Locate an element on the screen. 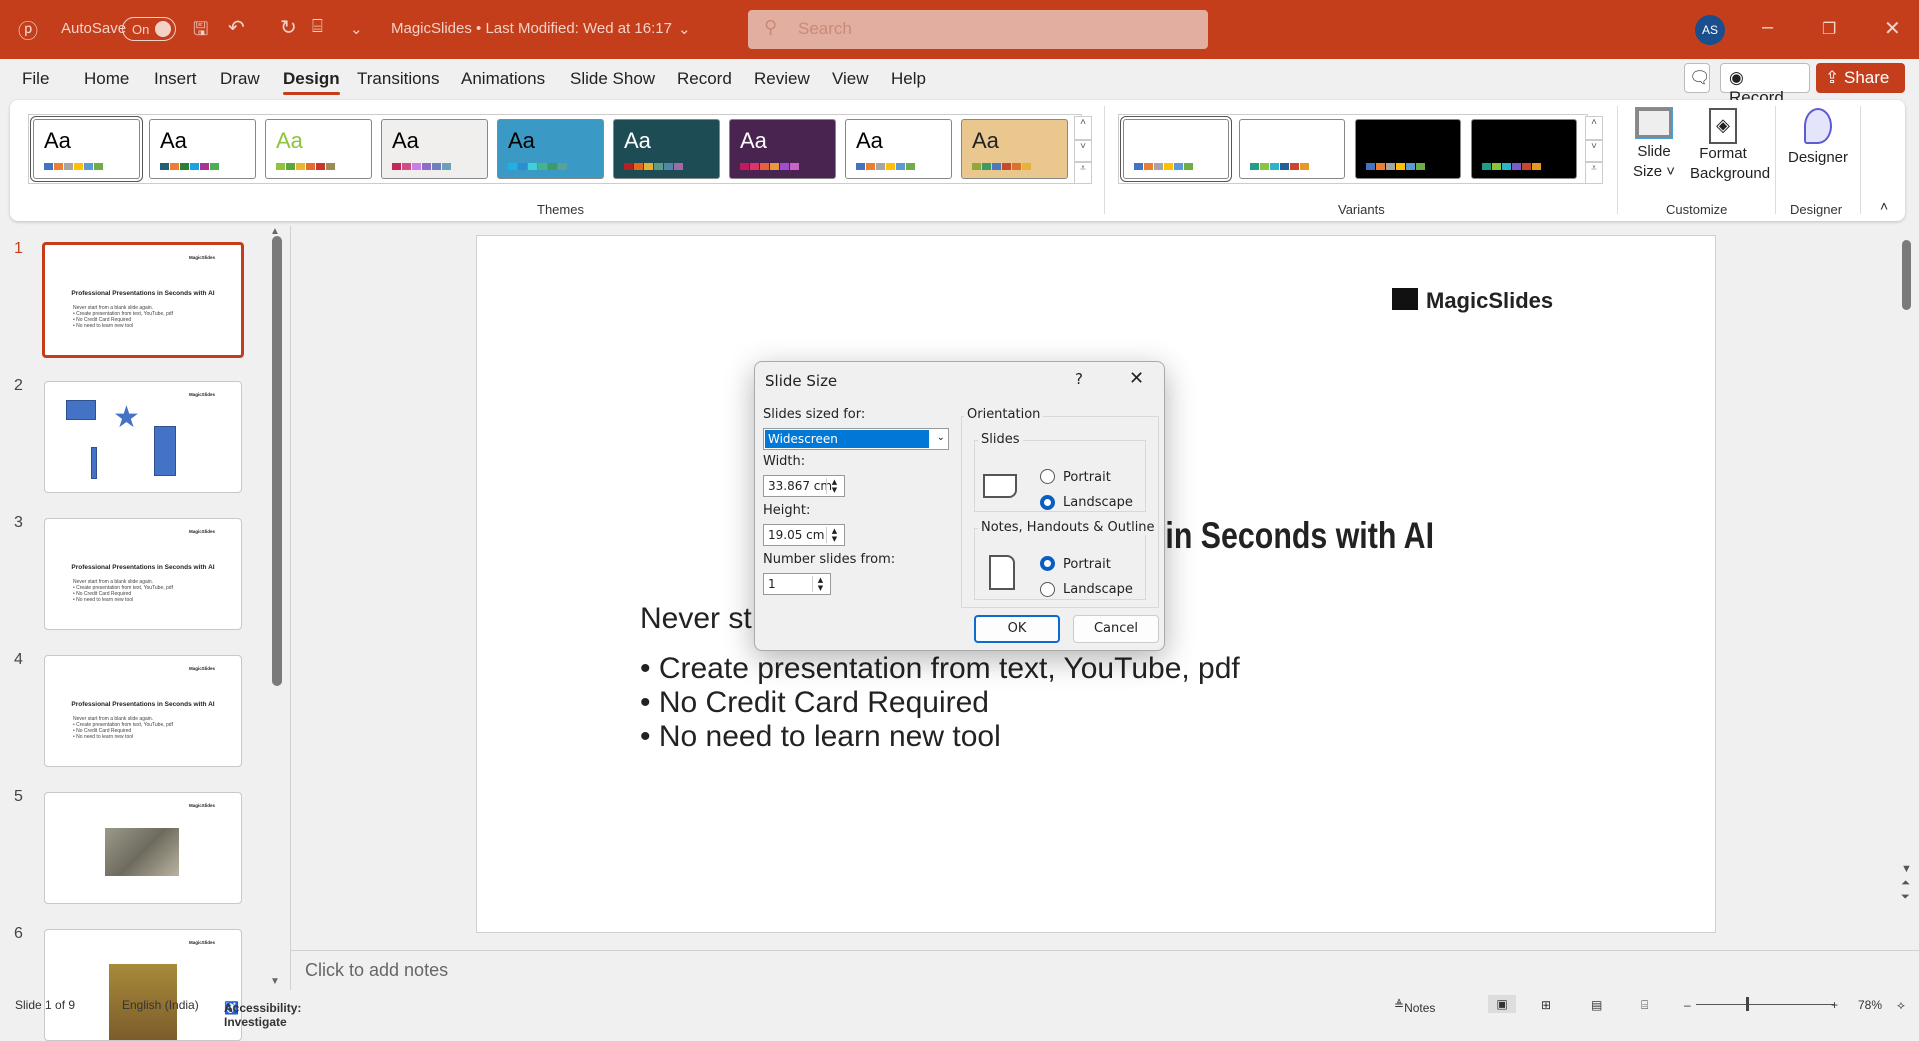 This screenshot has height=1041, width=1919. slide-intro: Never st is located at coordinates (696, 619).